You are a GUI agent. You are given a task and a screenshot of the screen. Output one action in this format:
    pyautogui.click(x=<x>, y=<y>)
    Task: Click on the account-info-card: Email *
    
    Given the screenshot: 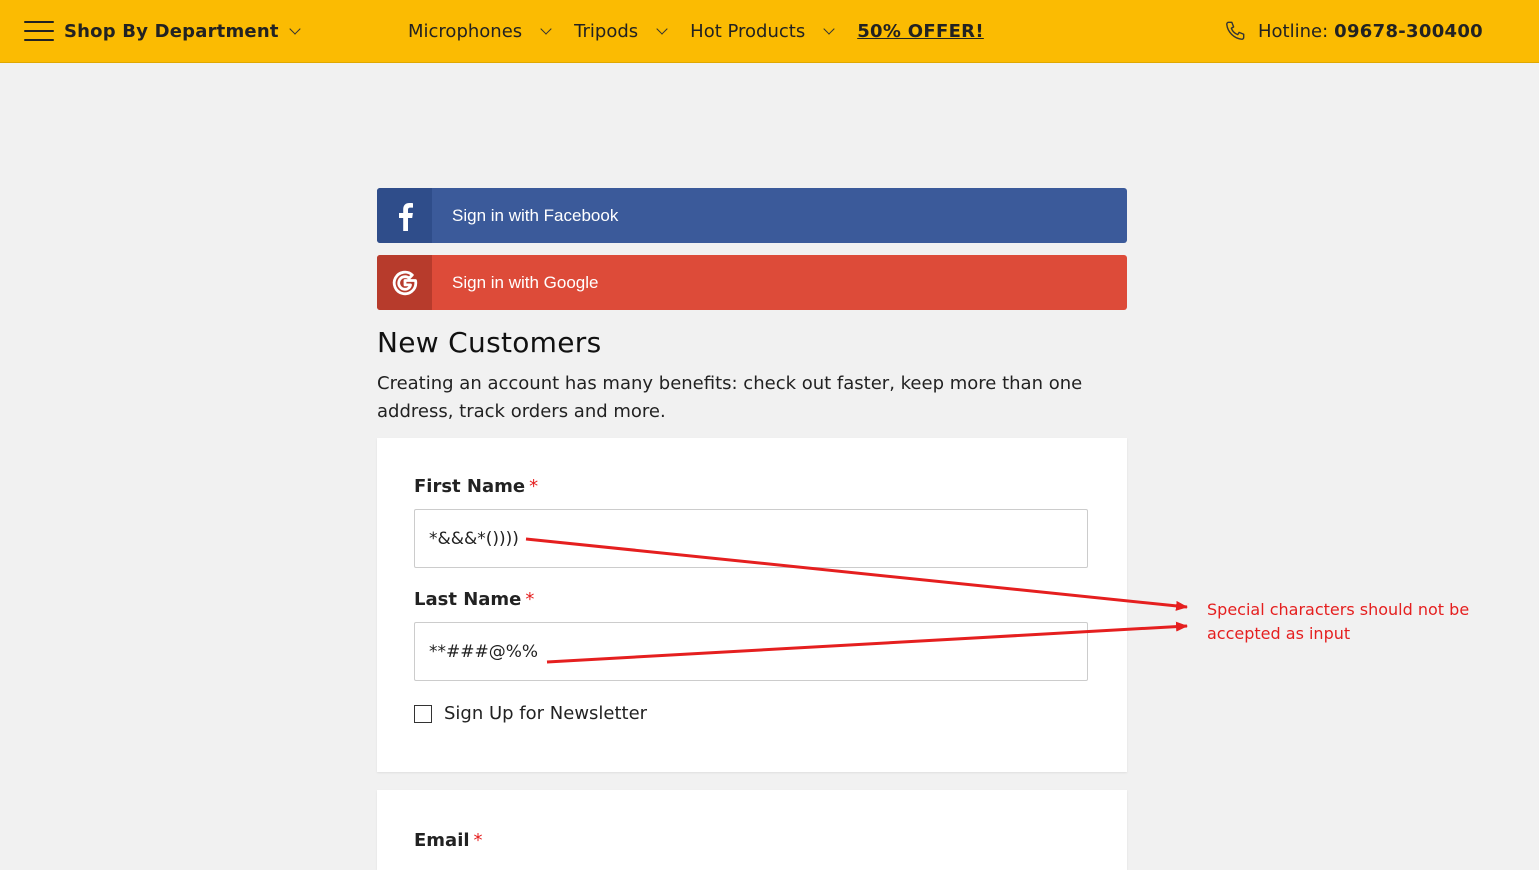 What is the action you would take?
    pyautogui.click(x=752, y=830)
    